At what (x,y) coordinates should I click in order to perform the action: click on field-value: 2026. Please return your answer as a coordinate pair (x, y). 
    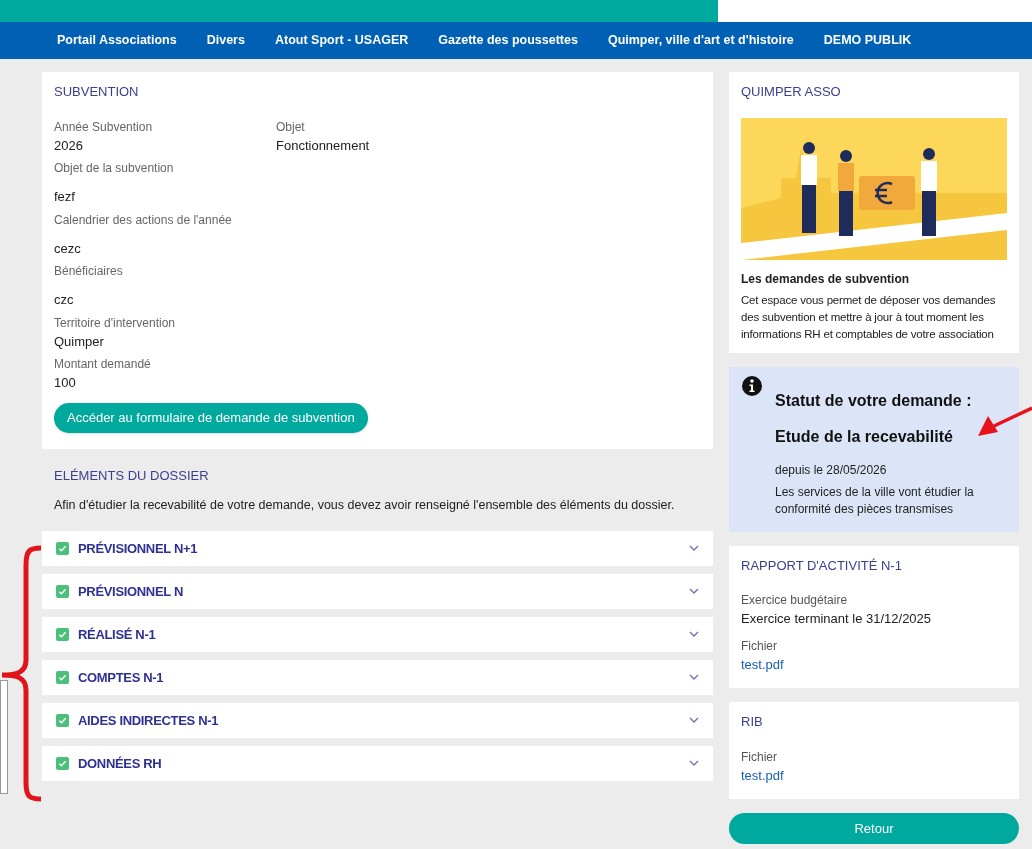
    Looking at the image, I should click on (69, 145).